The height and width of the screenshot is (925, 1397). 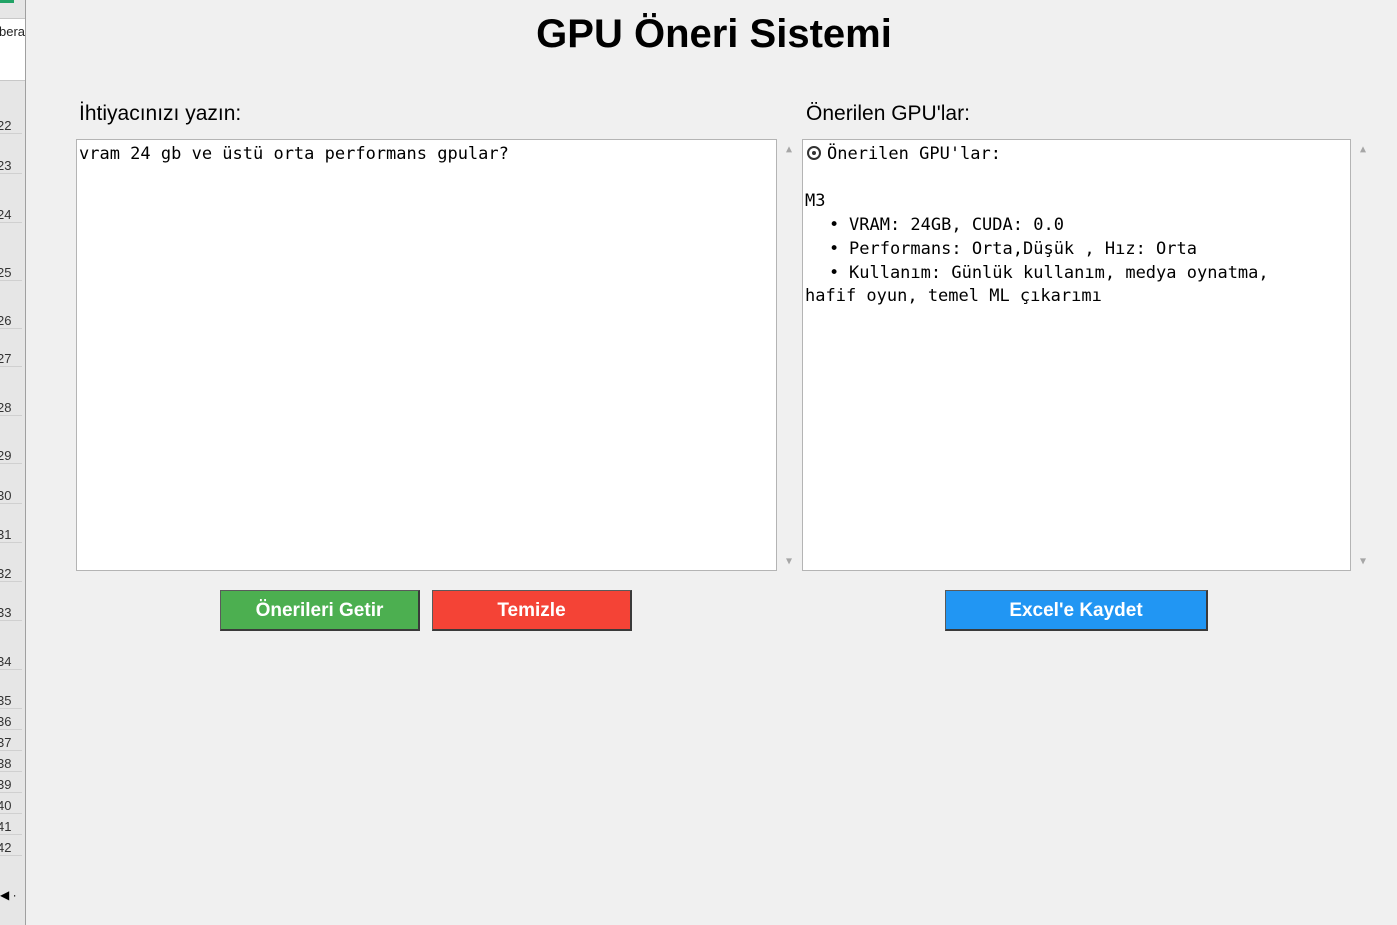 What do you see at coordinates (11, 166) in the screenshot?
I see `row-number: 23` at bounding box center [11, 166].